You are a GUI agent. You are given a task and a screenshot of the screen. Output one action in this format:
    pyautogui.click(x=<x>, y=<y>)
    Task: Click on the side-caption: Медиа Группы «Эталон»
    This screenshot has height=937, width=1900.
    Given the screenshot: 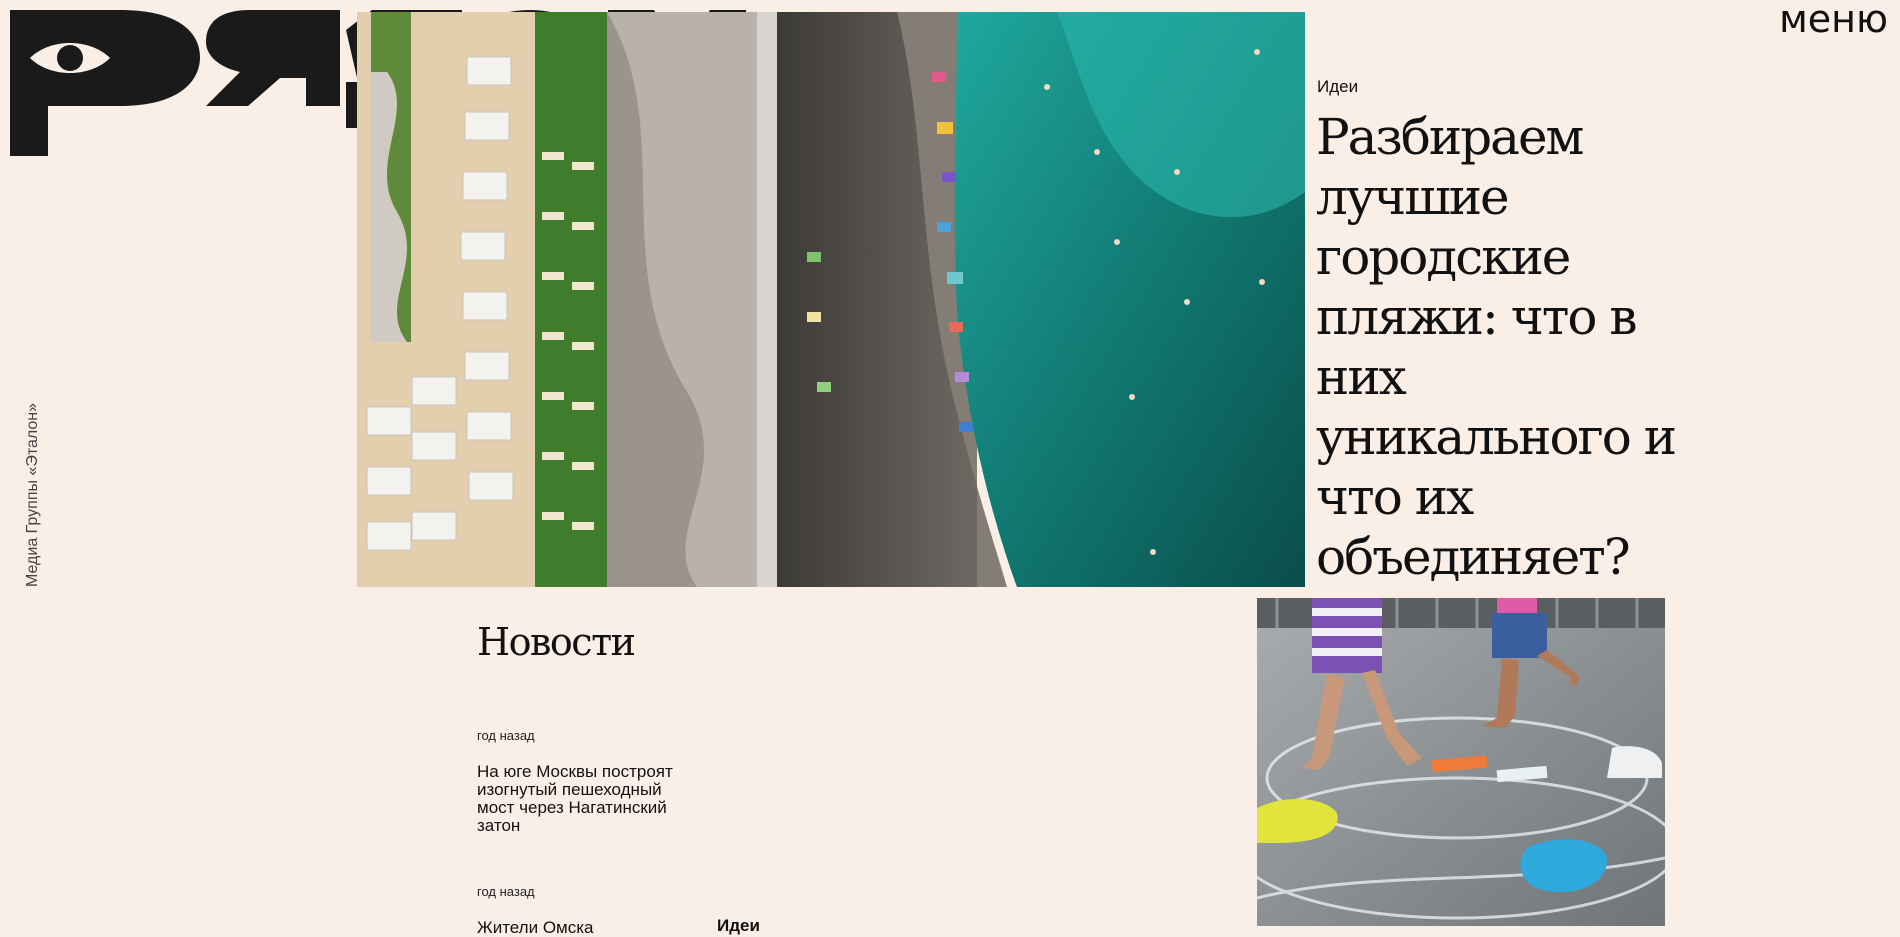 What is the action you would take?
    pyautogui.click(x=32, y=494)
    